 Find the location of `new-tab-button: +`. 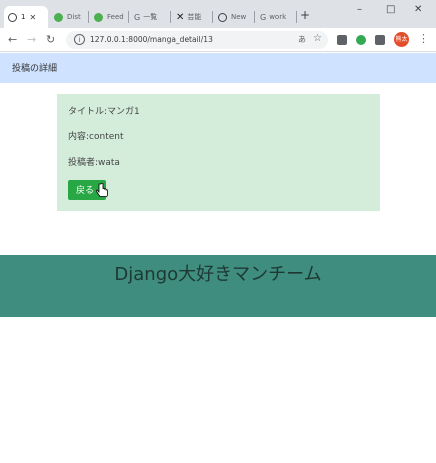

new-tab-button: + is located at coordinates (305, 15).